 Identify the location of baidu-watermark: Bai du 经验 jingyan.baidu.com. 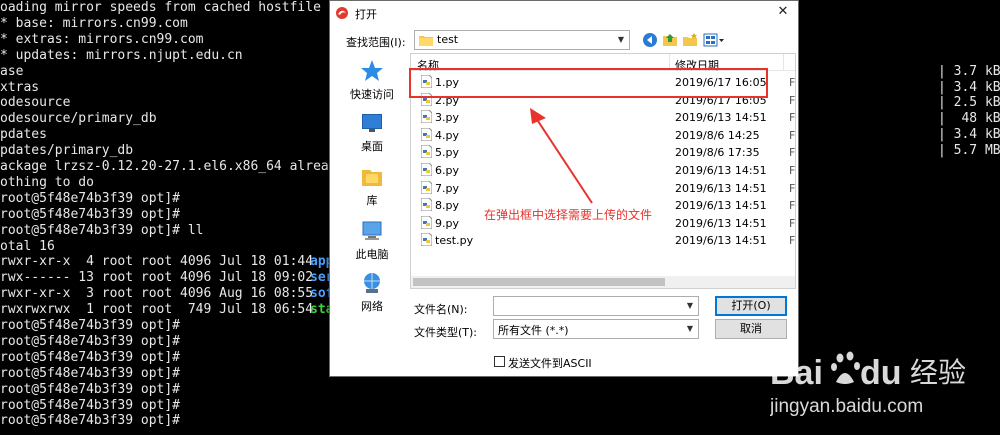
(879, 390).